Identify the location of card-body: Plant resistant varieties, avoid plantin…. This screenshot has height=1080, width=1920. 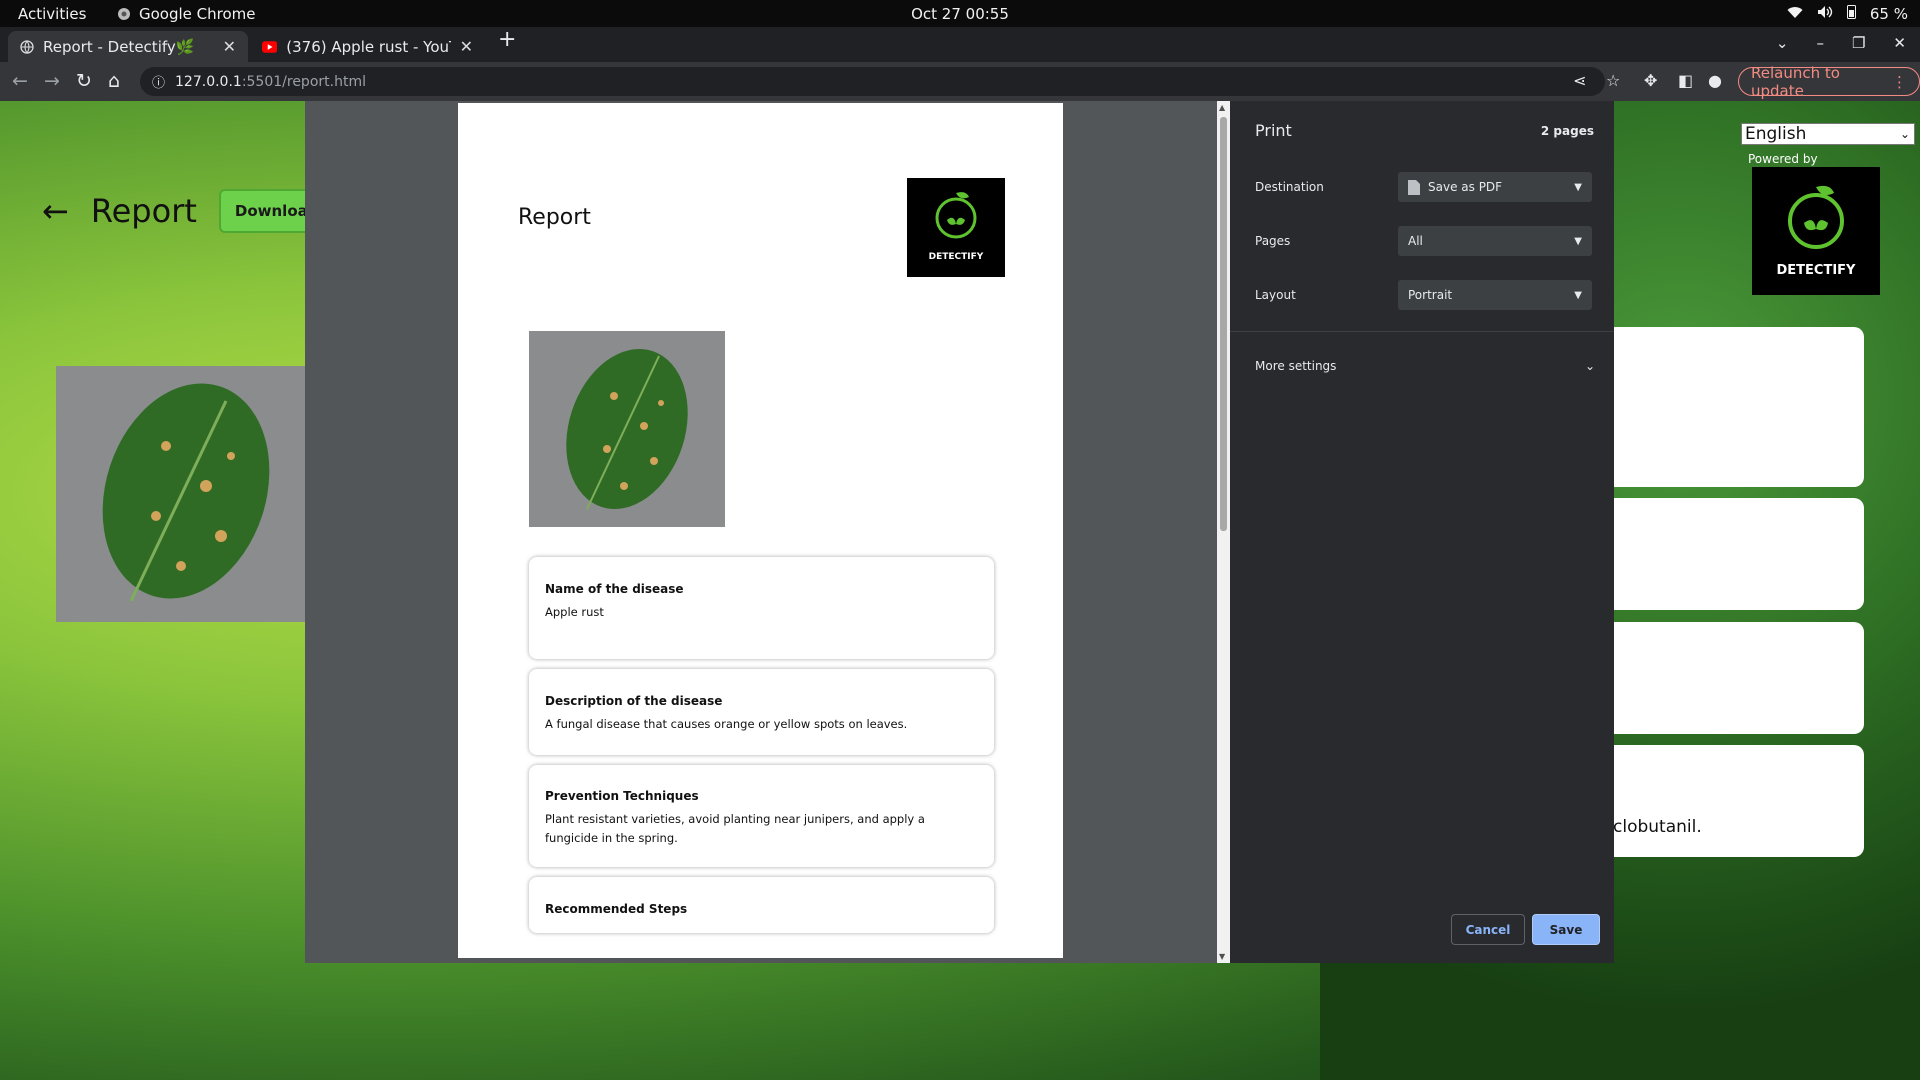
(735, 828).